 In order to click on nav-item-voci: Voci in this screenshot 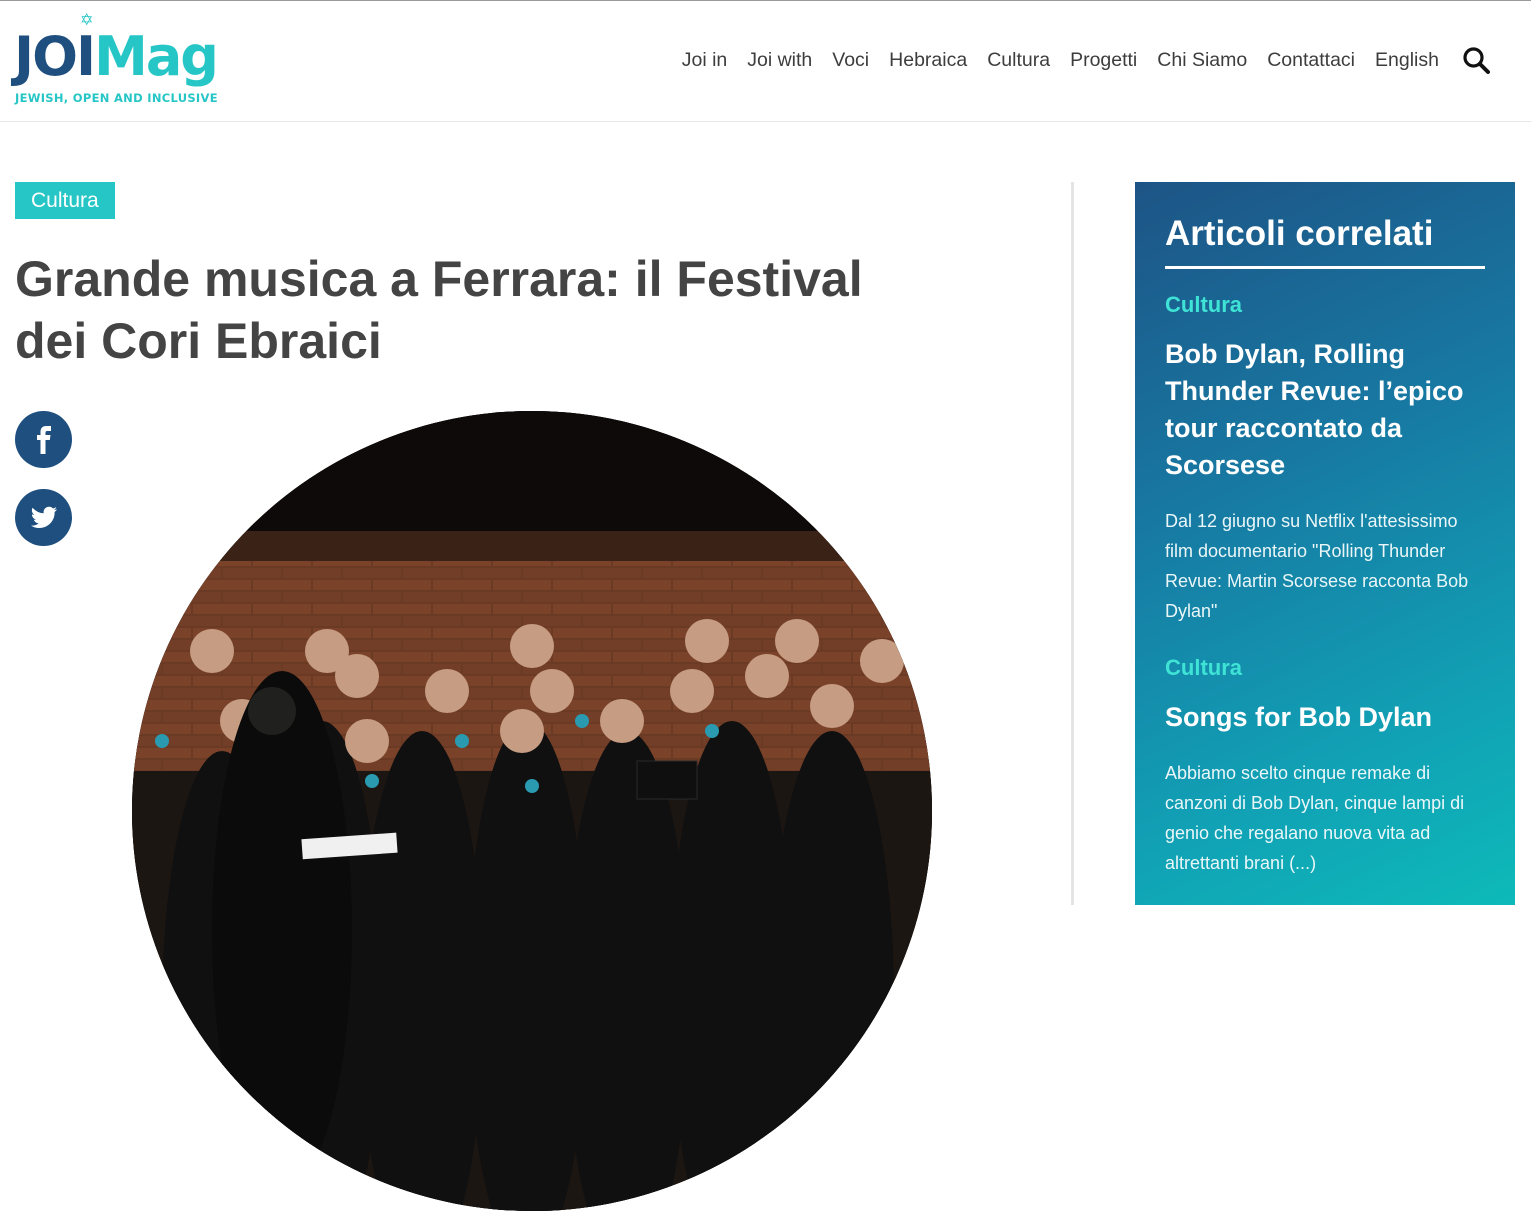, I will do `click(850, 60)`.